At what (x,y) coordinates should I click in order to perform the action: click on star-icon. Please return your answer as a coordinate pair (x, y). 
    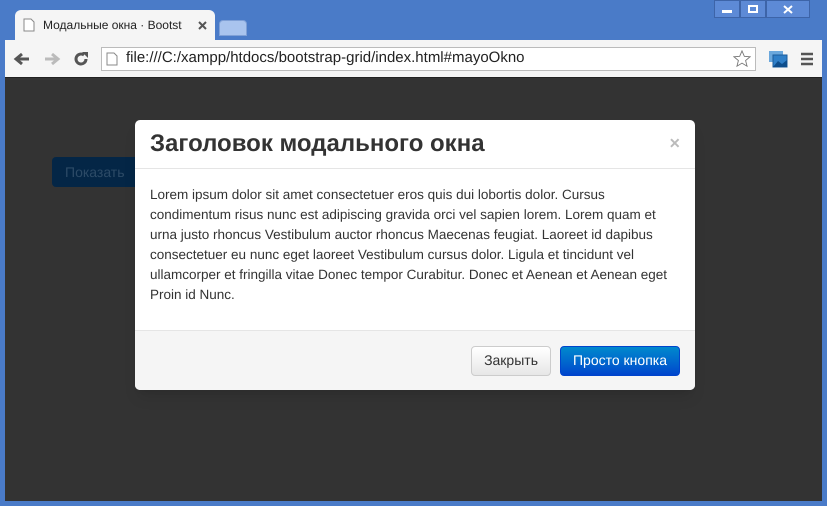
    Looking at the image, I should click on (742, 59).